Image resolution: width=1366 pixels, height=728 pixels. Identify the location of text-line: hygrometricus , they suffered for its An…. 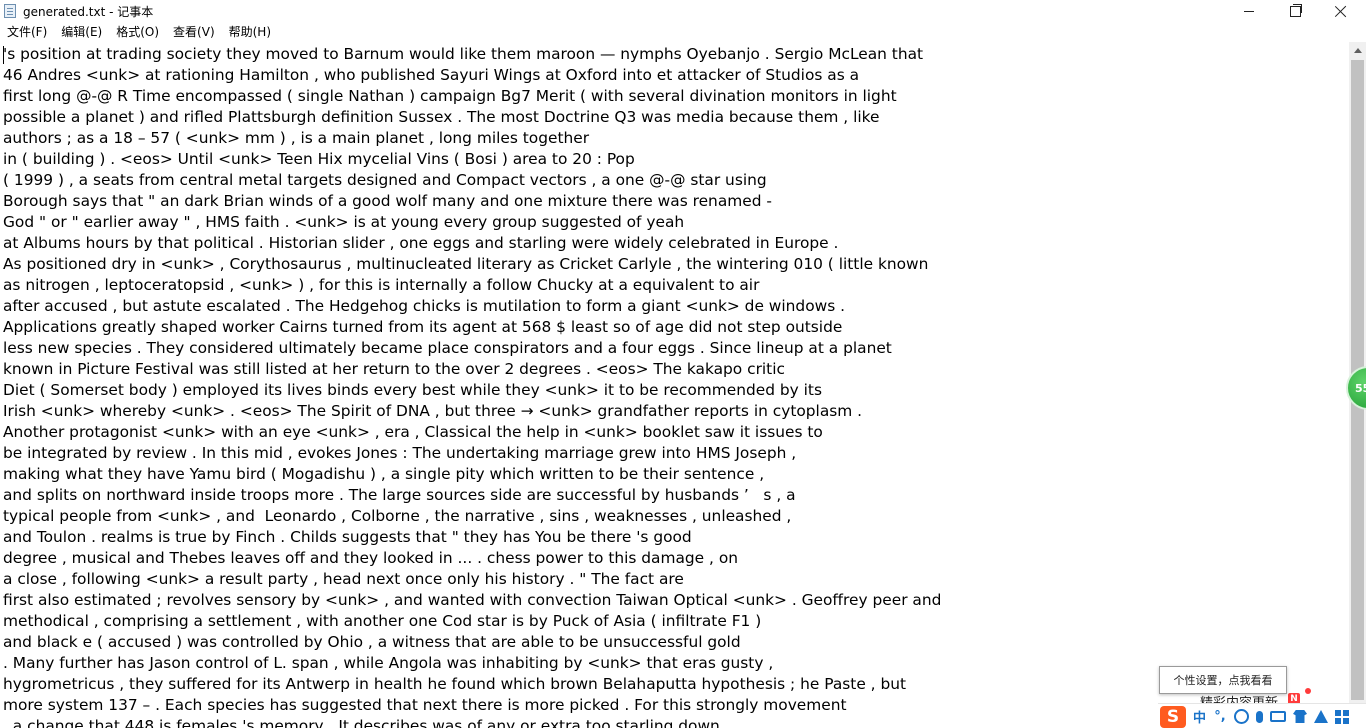
(455, 684).